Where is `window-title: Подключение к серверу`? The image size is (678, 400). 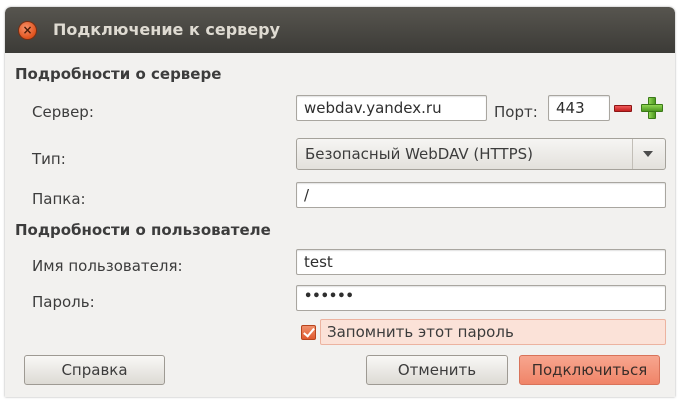 window-title: Подключение к серверу is located at coordinates (167, 29).